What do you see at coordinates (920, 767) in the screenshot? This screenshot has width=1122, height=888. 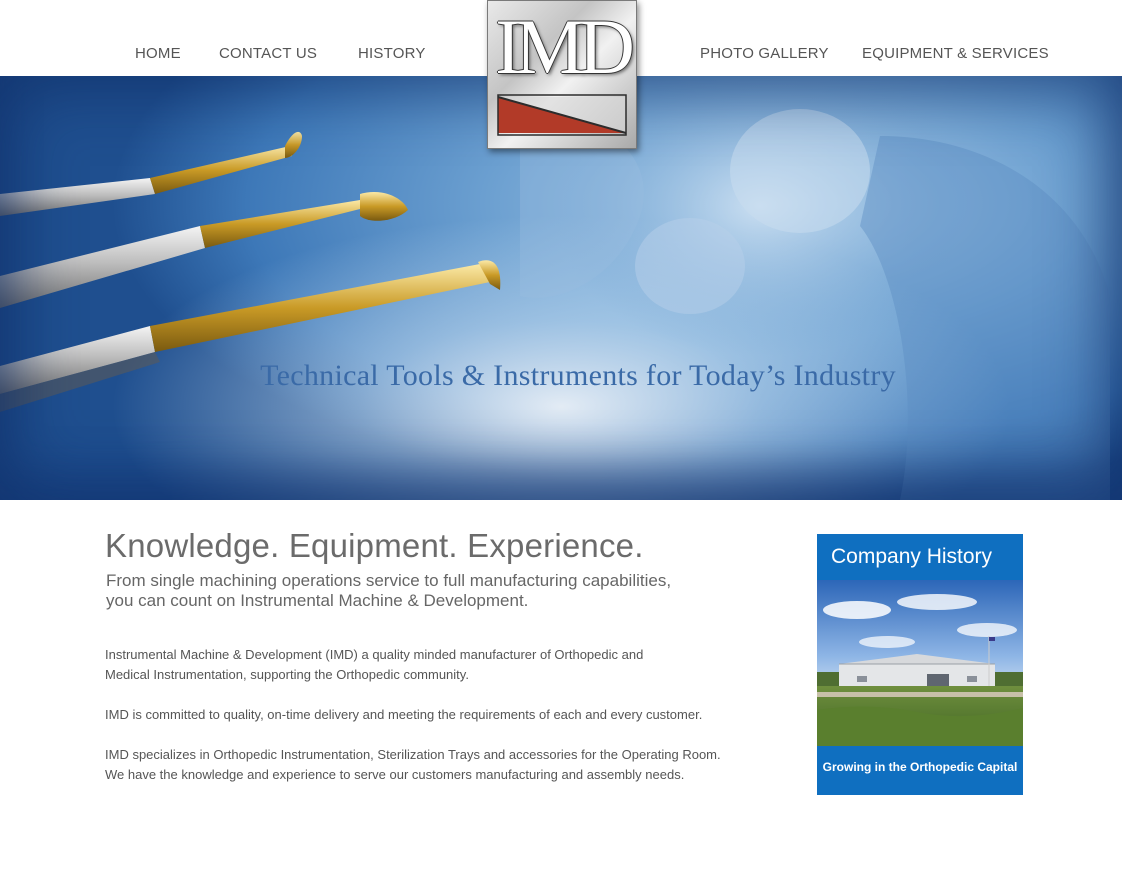 I see `company-history-caption: Growing in the Orthopedic Capital` at bounding box center [920, 767].